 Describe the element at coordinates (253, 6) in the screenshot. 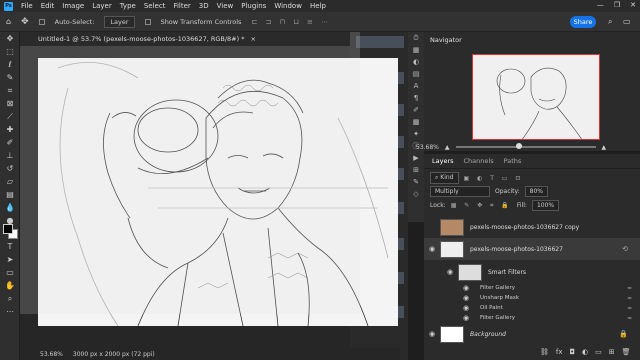

I see `menu-plugins: Plugins` at that location.